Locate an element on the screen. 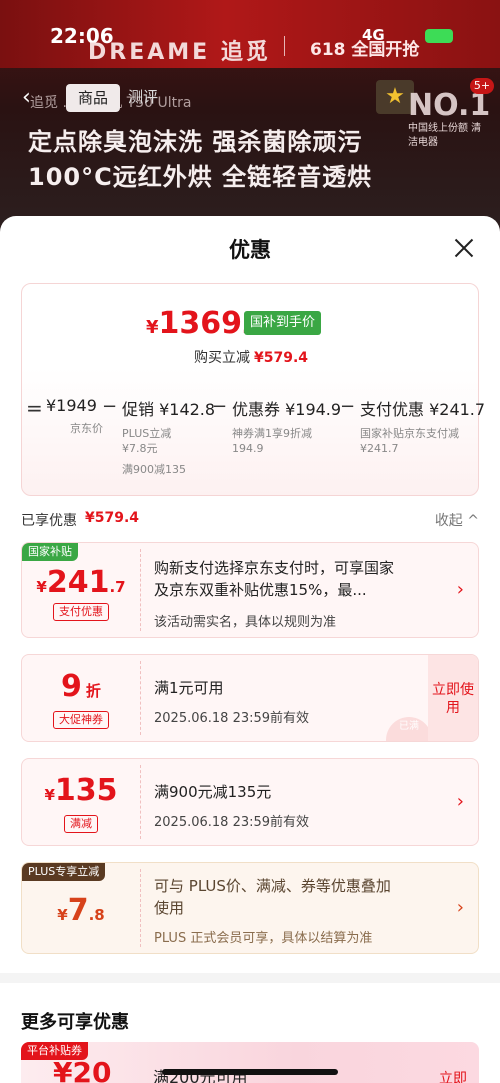 This screenshot has height=1083, width=500. breakdown-equals: = is located at coordinates (34, 408).